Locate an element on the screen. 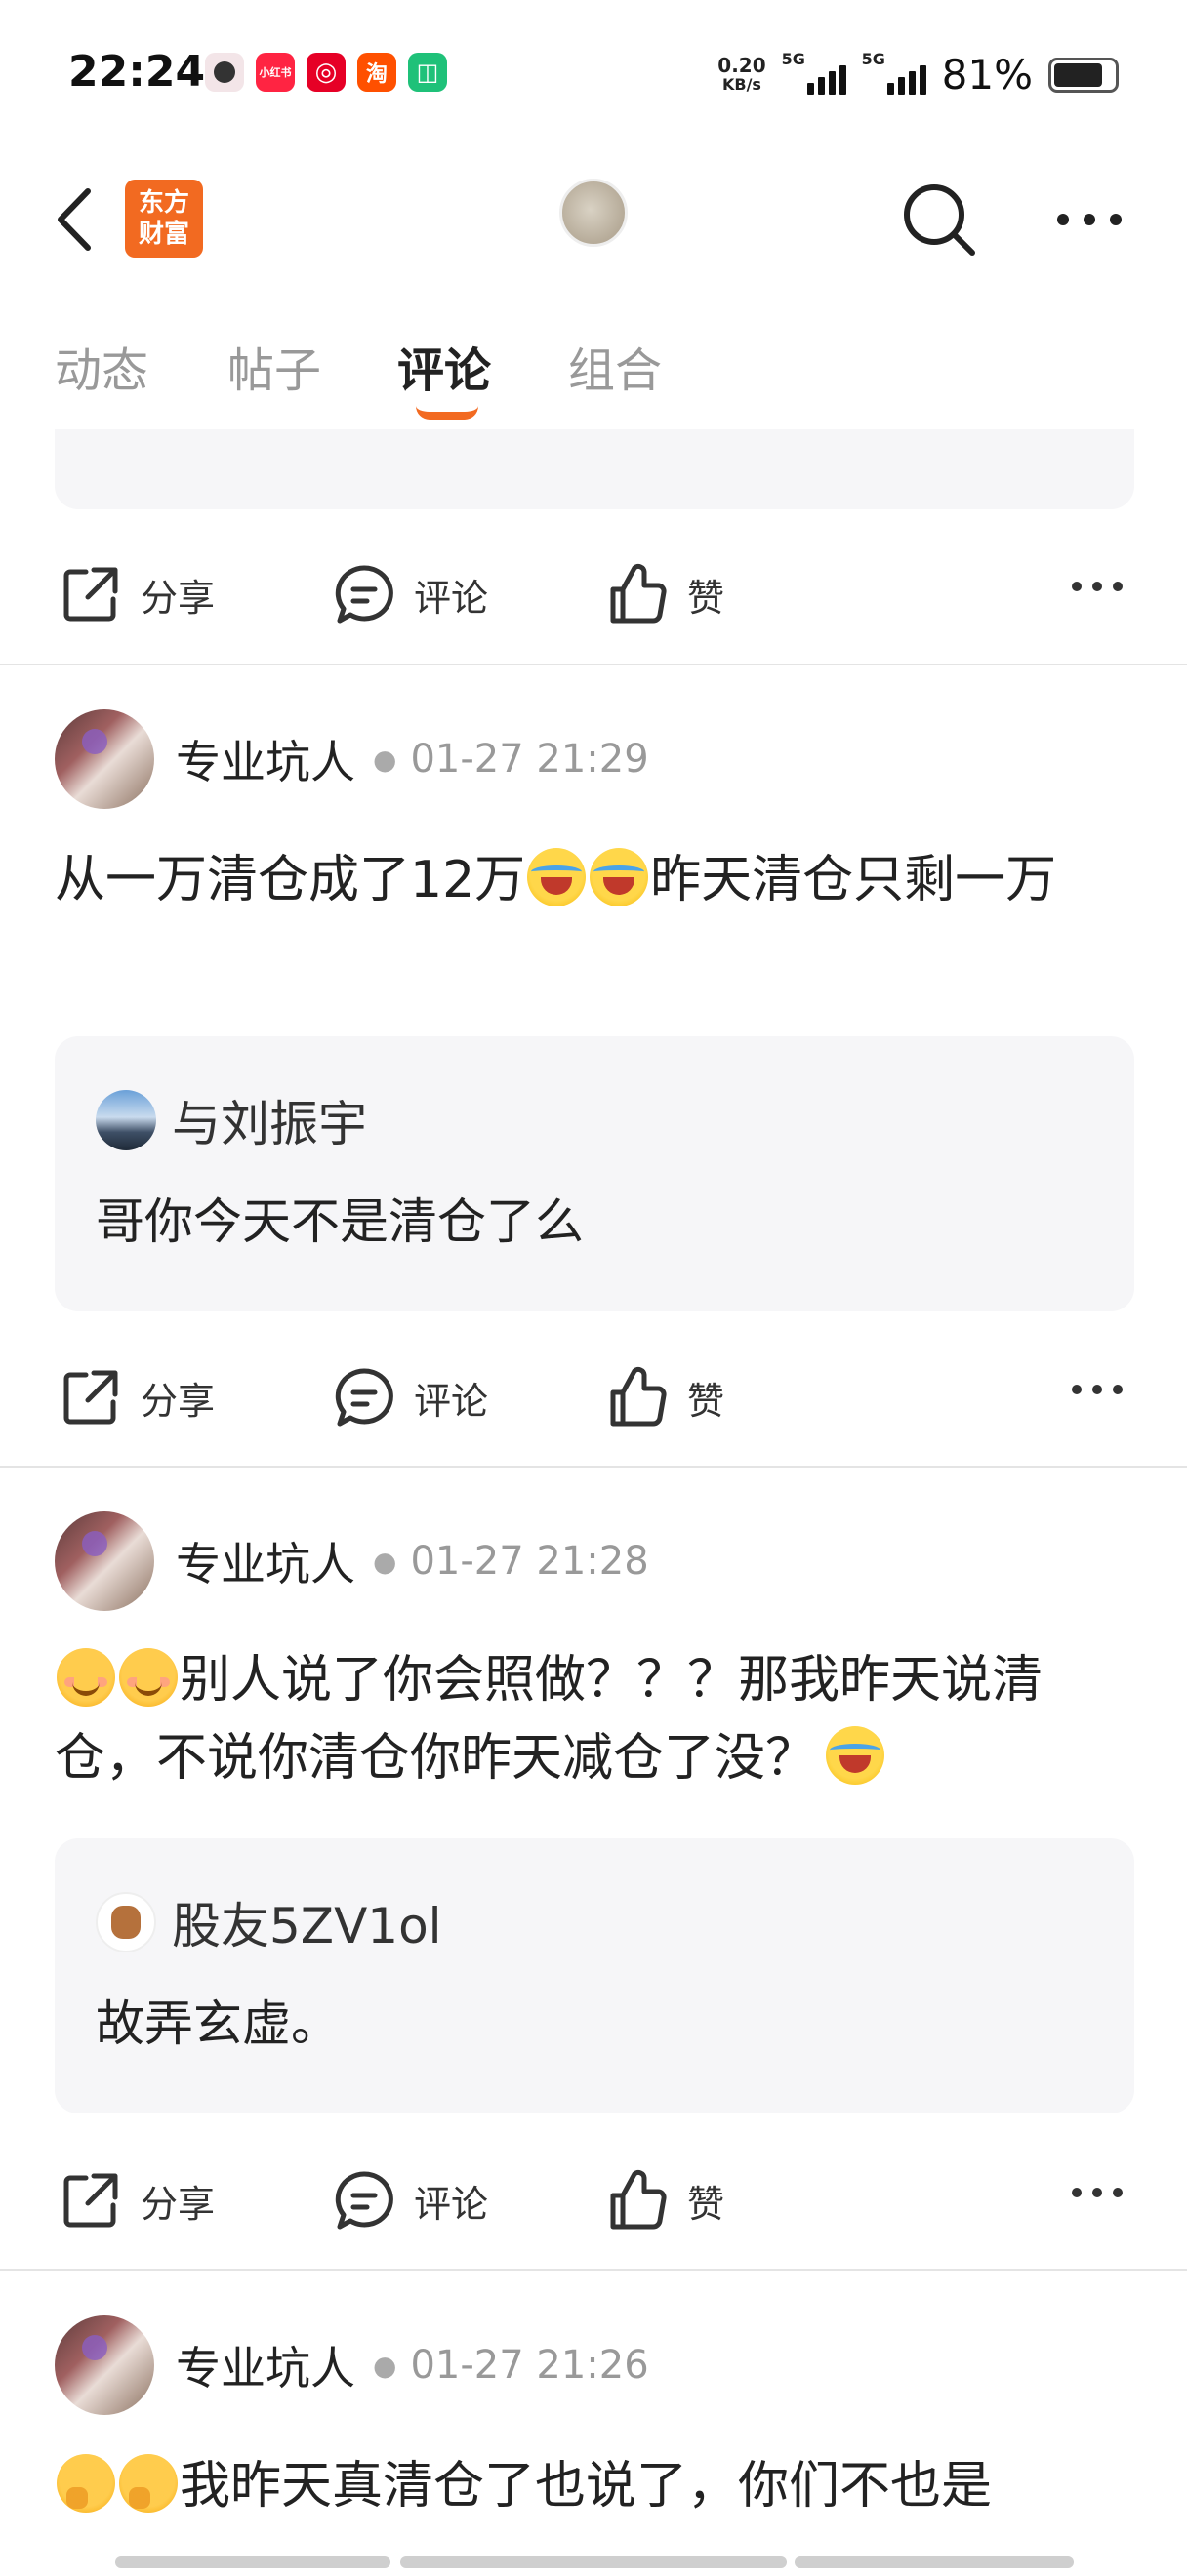  post-body: 别人说了你会照做？？？那我昨天说清仓，不说你清仓你昨天减仓了没？ is located at coordinates (596, 1719).